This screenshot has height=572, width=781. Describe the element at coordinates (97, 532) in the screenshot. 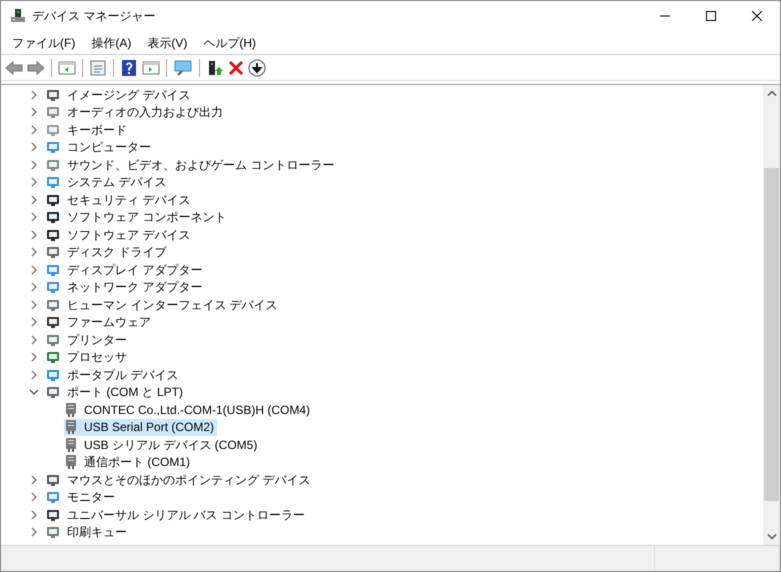

I see `tree-item: 印刷キュー` at that location.